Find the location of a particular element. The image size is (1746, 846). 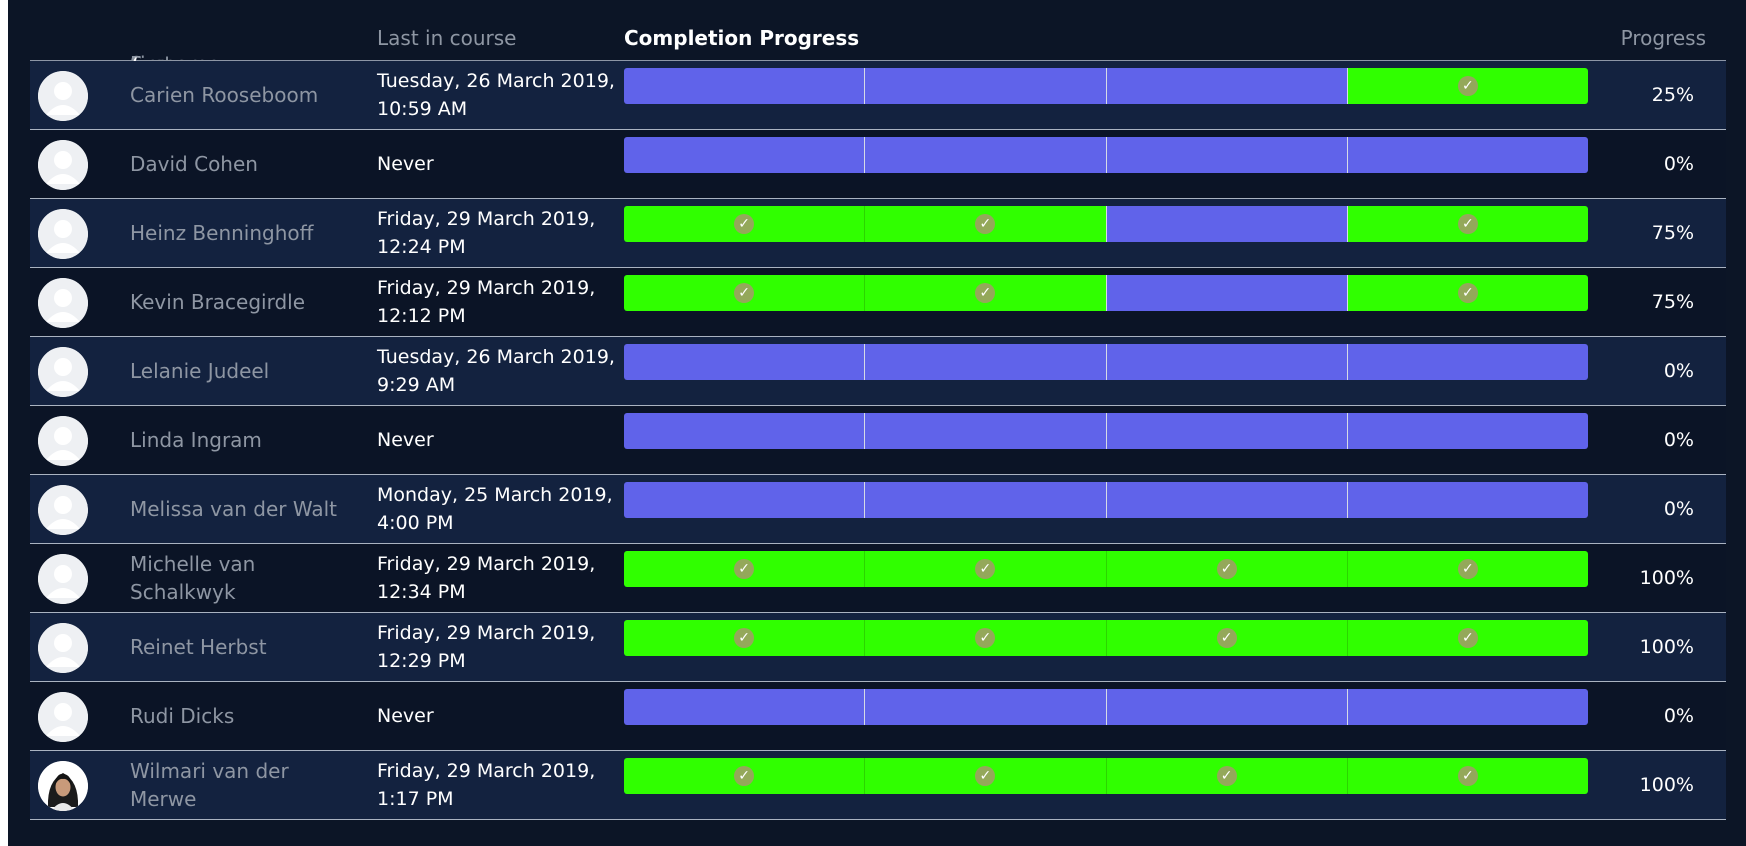

user-name-link: Lelanie Judeel is located at coordinates (240, 371).